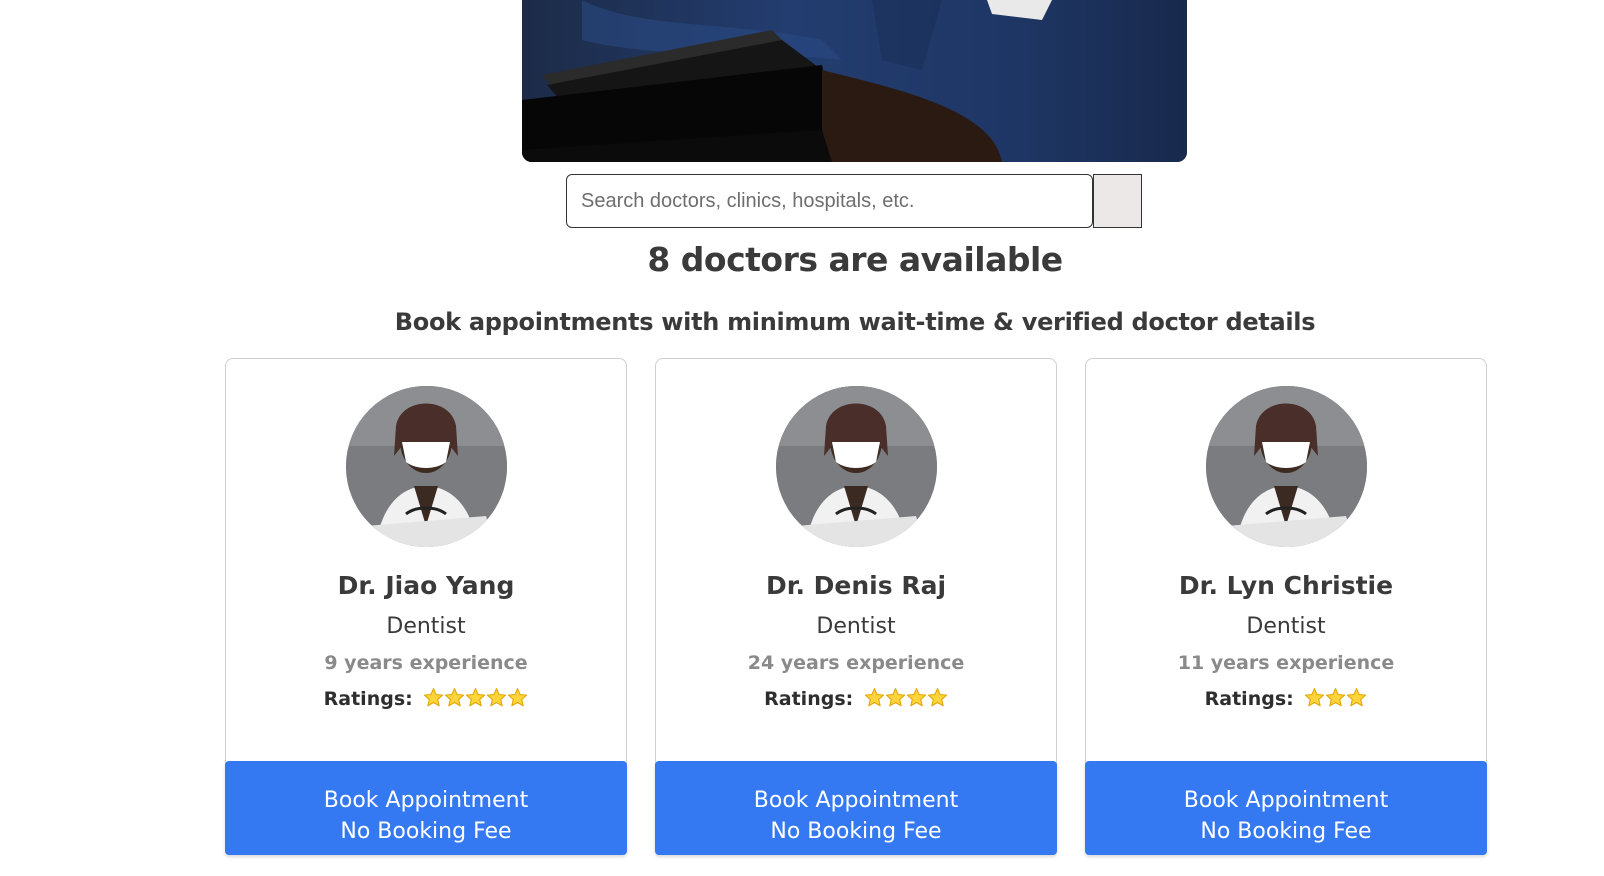 The height and width of the screenshot is (876, 1604). What do you see at coordinates (1286, 663) in the screenshot?
I see `doctor-experience: 11 years experience` at bounding box center [1286, 663].